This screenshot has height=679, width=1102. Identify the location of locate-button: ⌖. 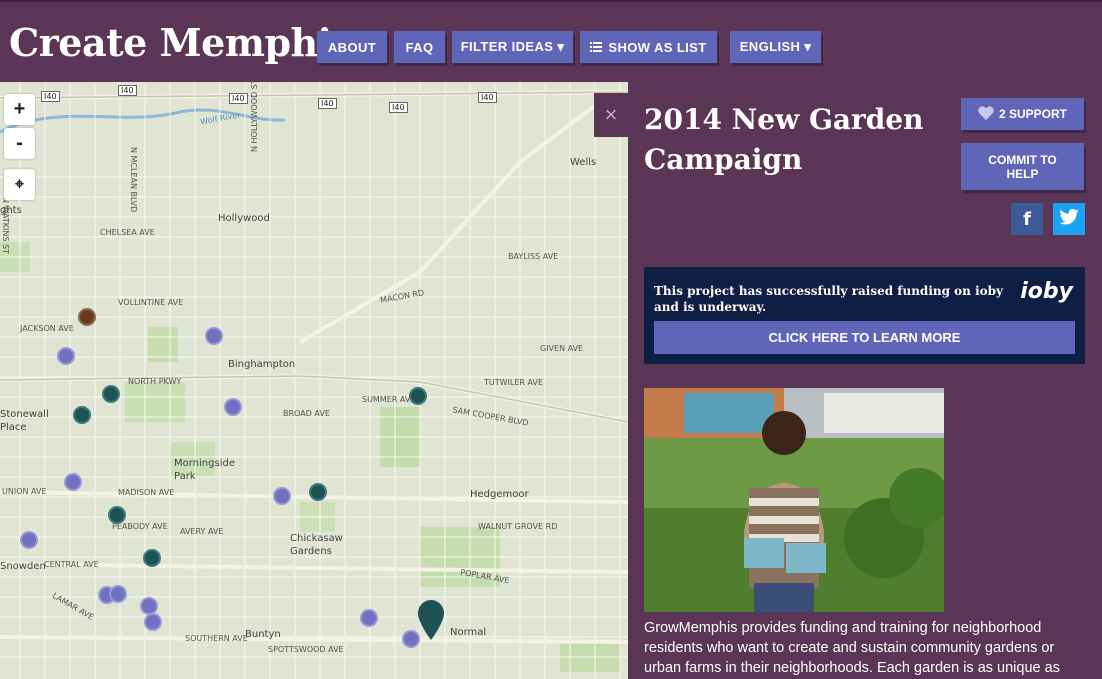
(19, 184).